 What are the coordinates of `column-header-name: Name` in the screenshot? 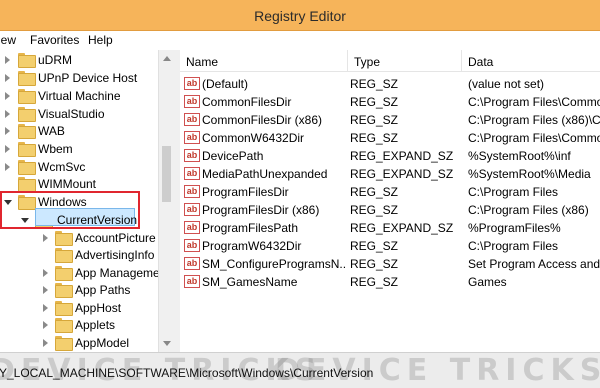 It's located at (264, 61).